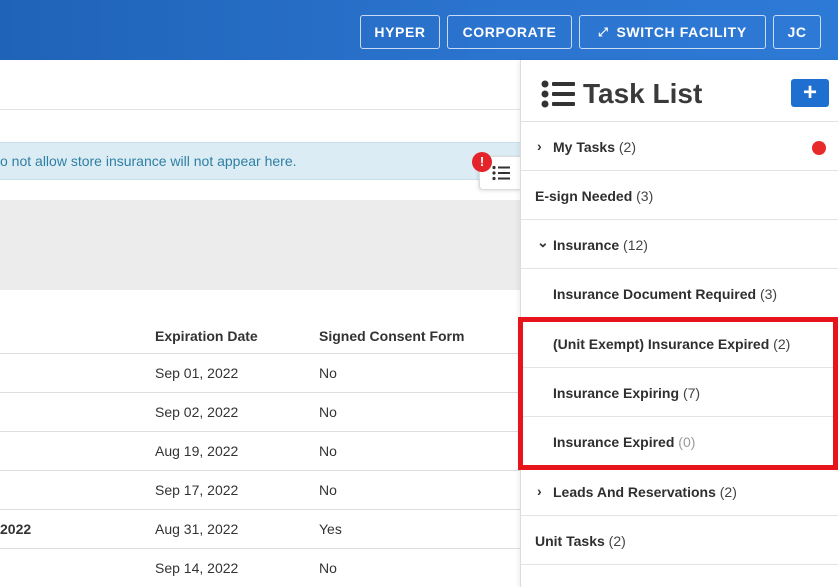 Image resolution: width=838 pixels, height=587 pixels. What do you see at coordinates (687, 442) in the screenshot?
I see `task-count: (0)` at bounding box center [687, 442].